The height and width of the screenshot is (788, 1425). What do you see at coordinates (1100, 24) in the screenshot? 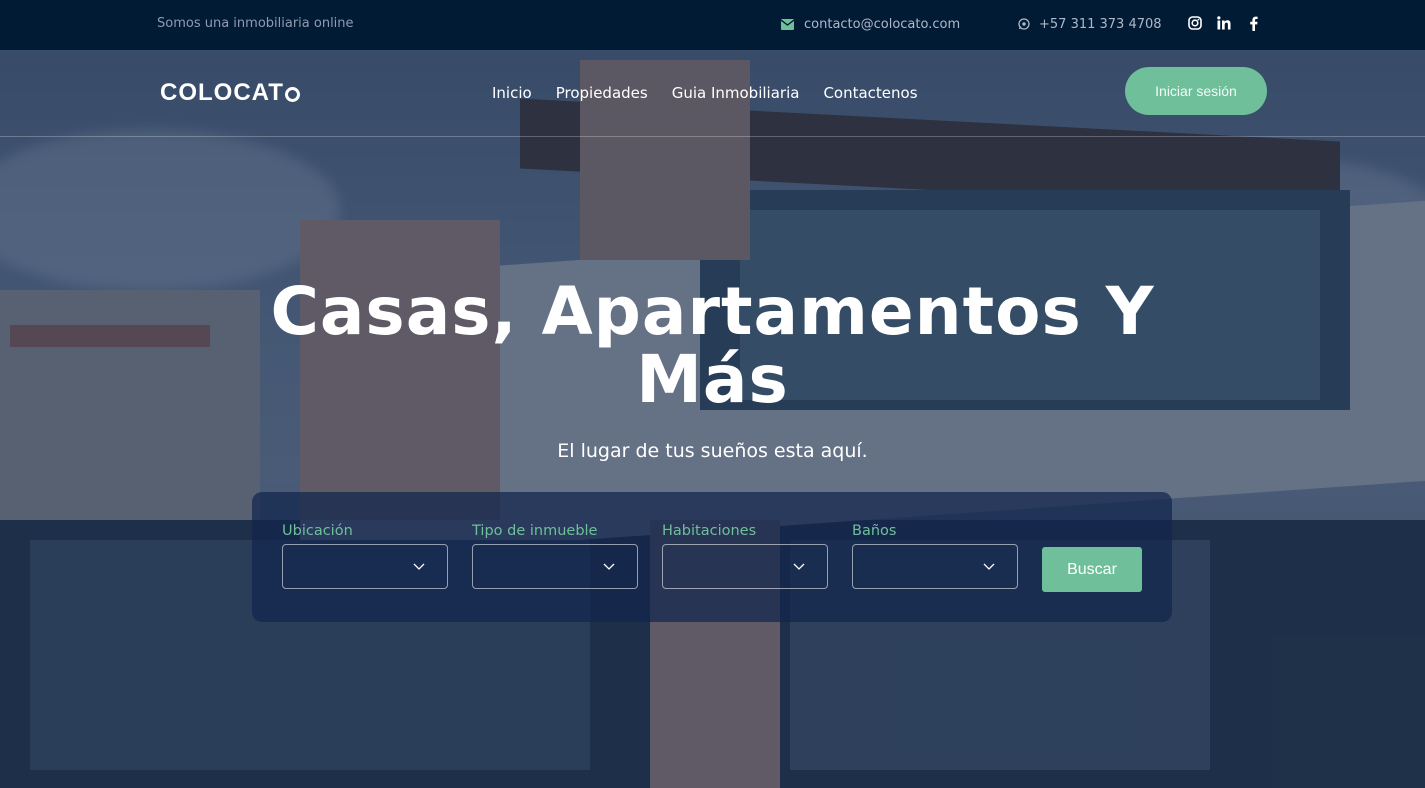
I see `phone-text: +57 311 373 4708` at bounding box center [1100, 24].